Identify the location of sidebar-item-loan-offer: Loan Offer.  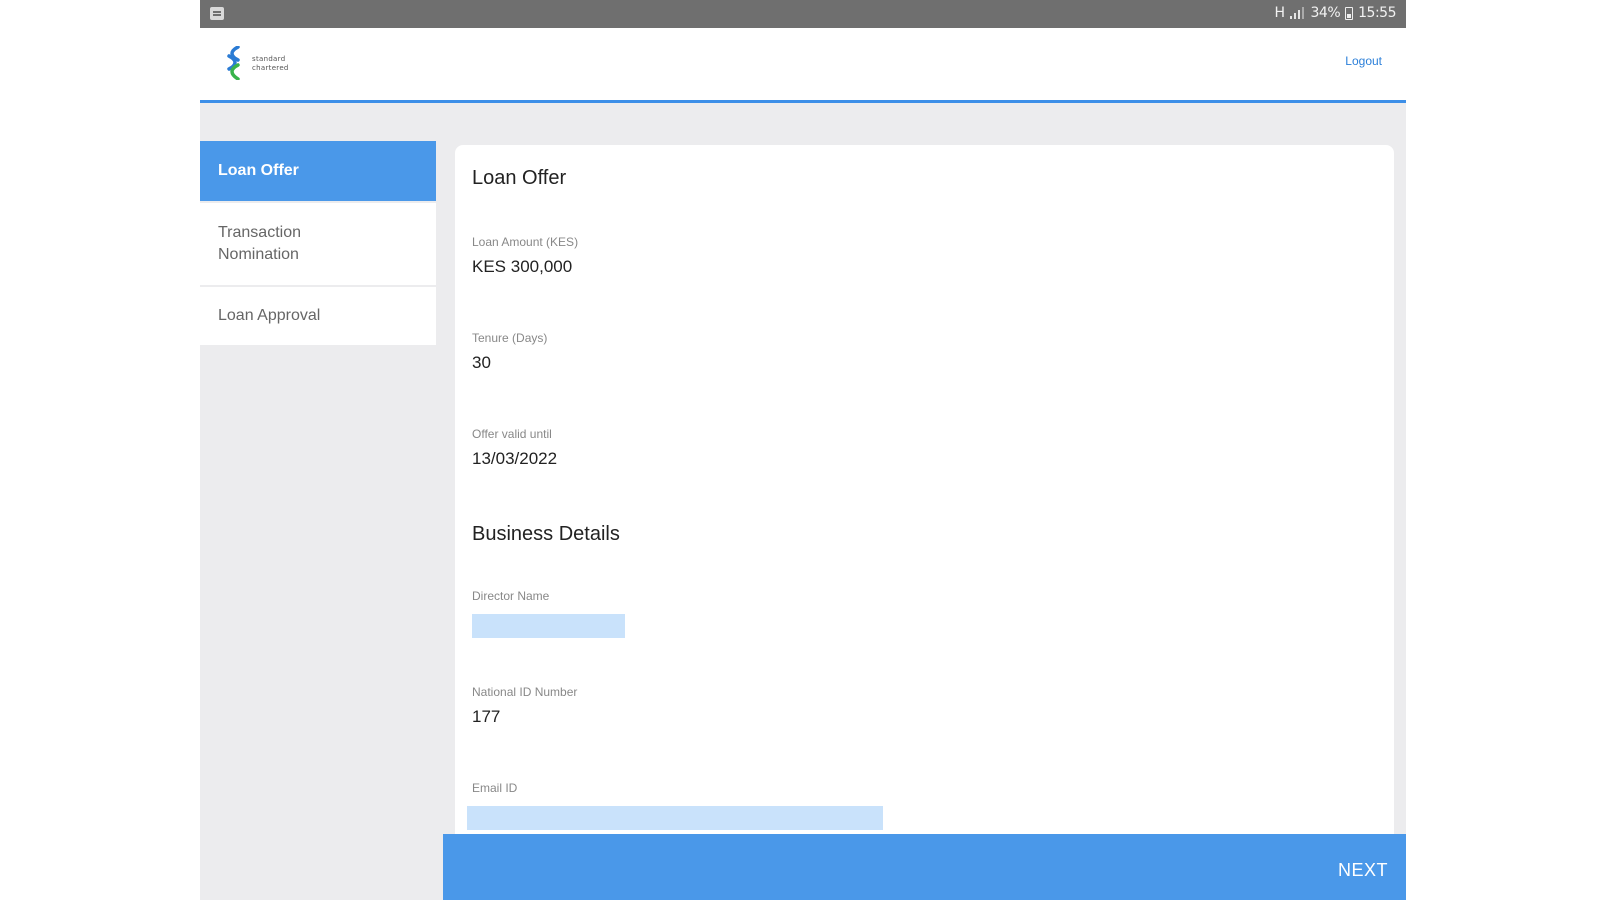
(318, 171).